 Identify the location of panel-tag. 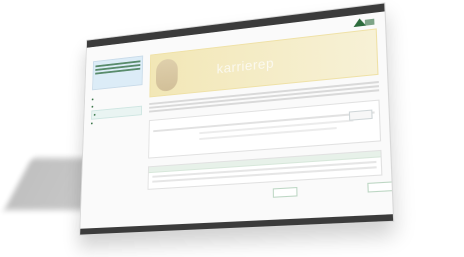
(360, 115).